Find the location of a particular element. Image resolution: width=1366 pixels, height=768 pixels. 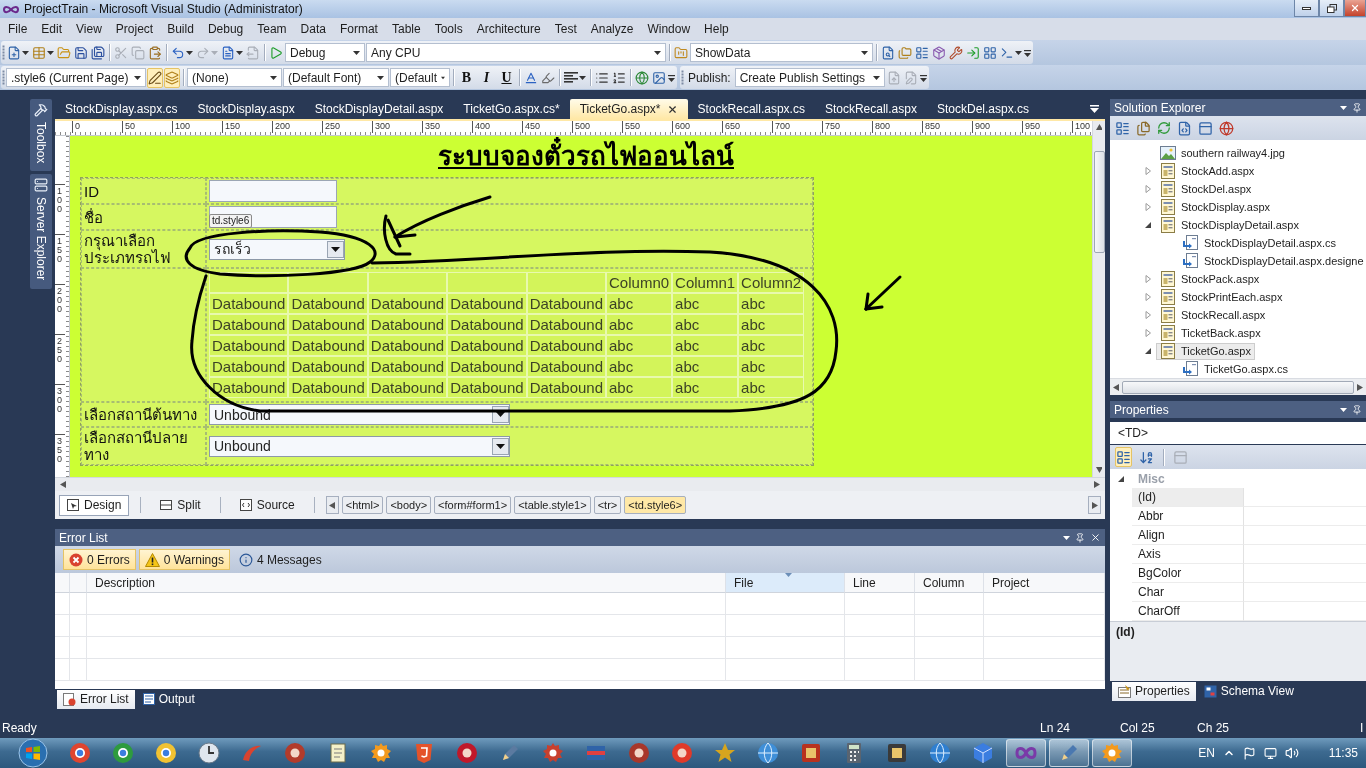

maximize-button is located at coordinates (1331, 8).